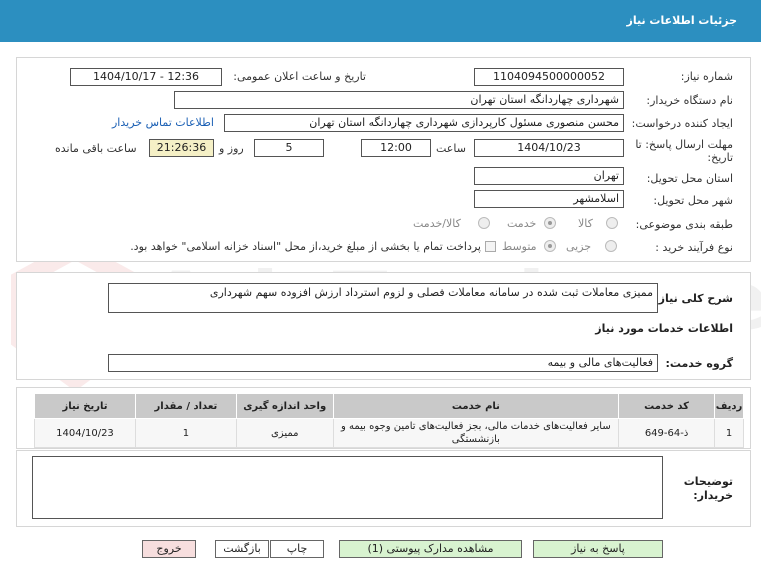 The image size is (761, 574). Describe the element at coordinates (708, 481) in the screenshot. I see `buyer-notes-label: توضیحات` at that location.